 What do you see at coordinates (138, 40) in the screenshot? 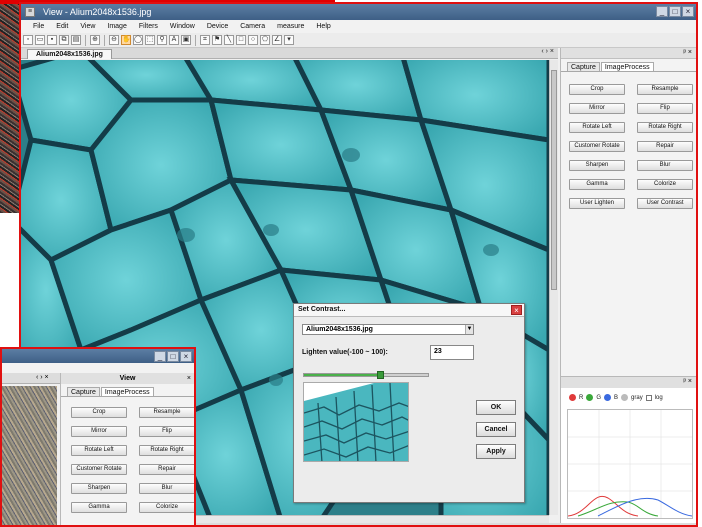
I see `ellipse-icon: ◯` at bounding box center [138, 40].